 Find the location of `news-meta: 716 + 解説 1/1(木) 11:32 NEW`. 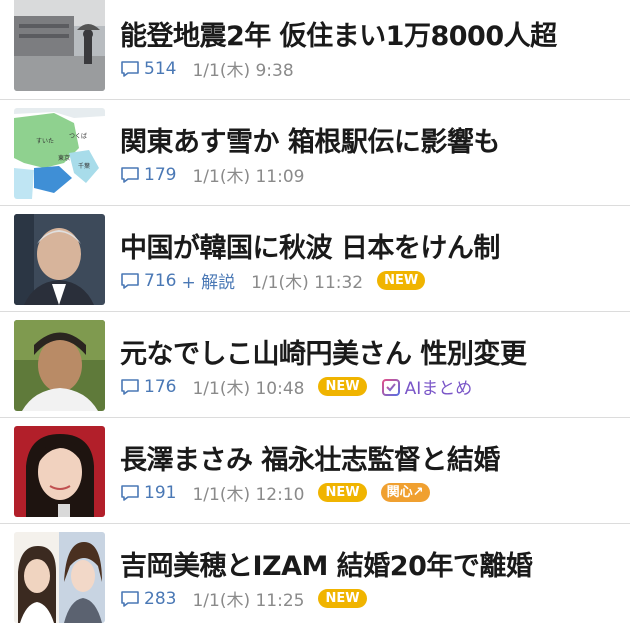

news-meta: 716 + 解説 1/1(木) 11:32 NEW is located at coordinates (273, 280).